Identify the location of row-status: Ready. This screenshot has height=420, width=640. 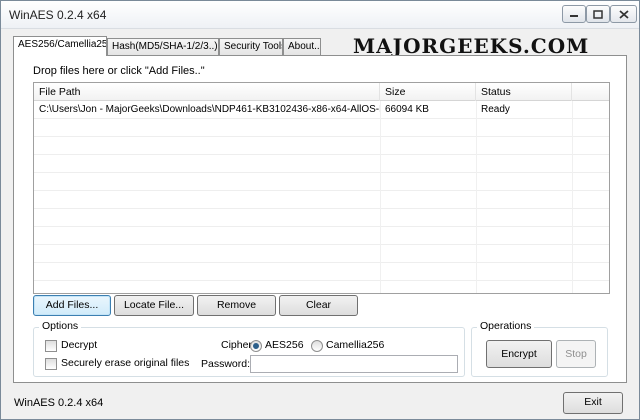
(495, 109).